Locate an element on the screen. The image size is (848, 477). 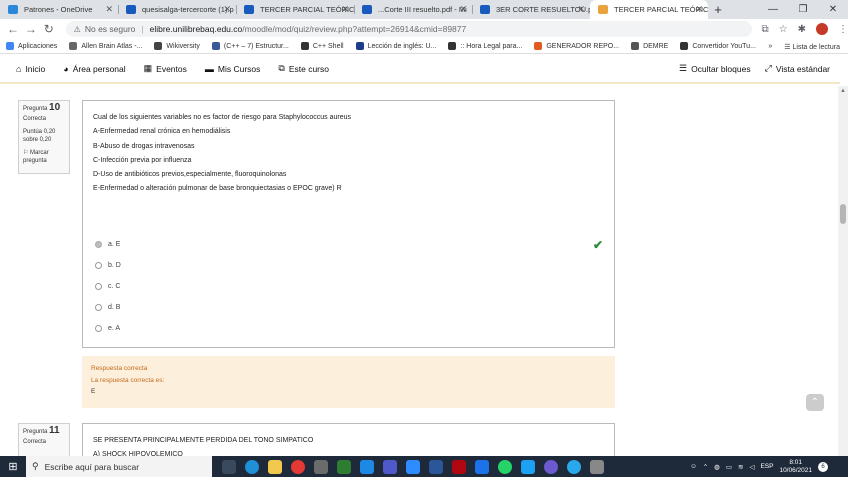
nav-home: ⌂ Inicio is located at coordinates (30, 69).